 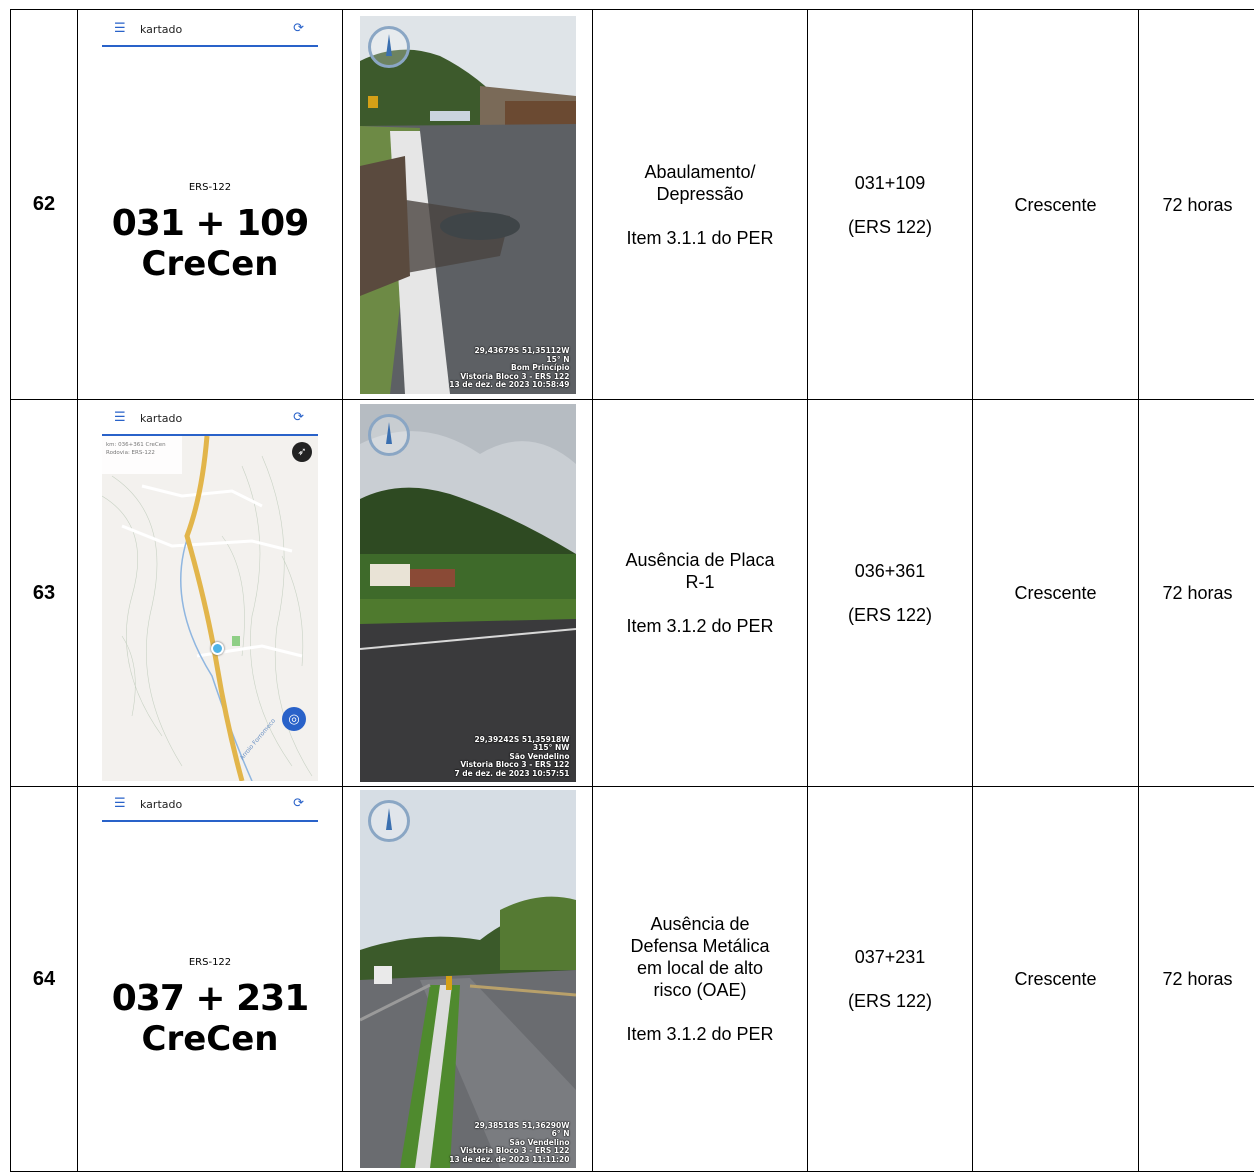 I want to click on locate-icon: ◎, so click(x=294, y=719).